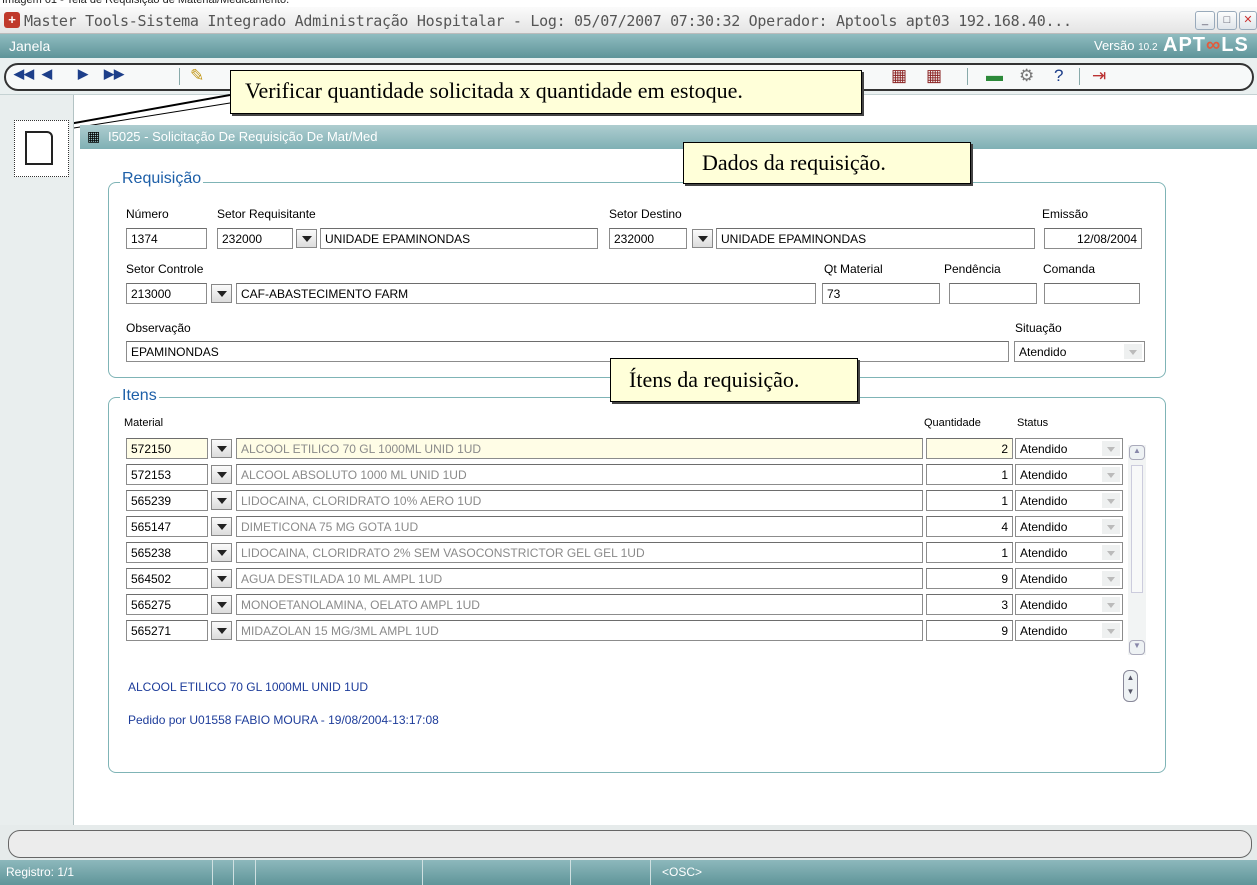  Describe the element at coordinates (1038, 328) in the screenshot. I see `situacao-label: Situação` at that location.